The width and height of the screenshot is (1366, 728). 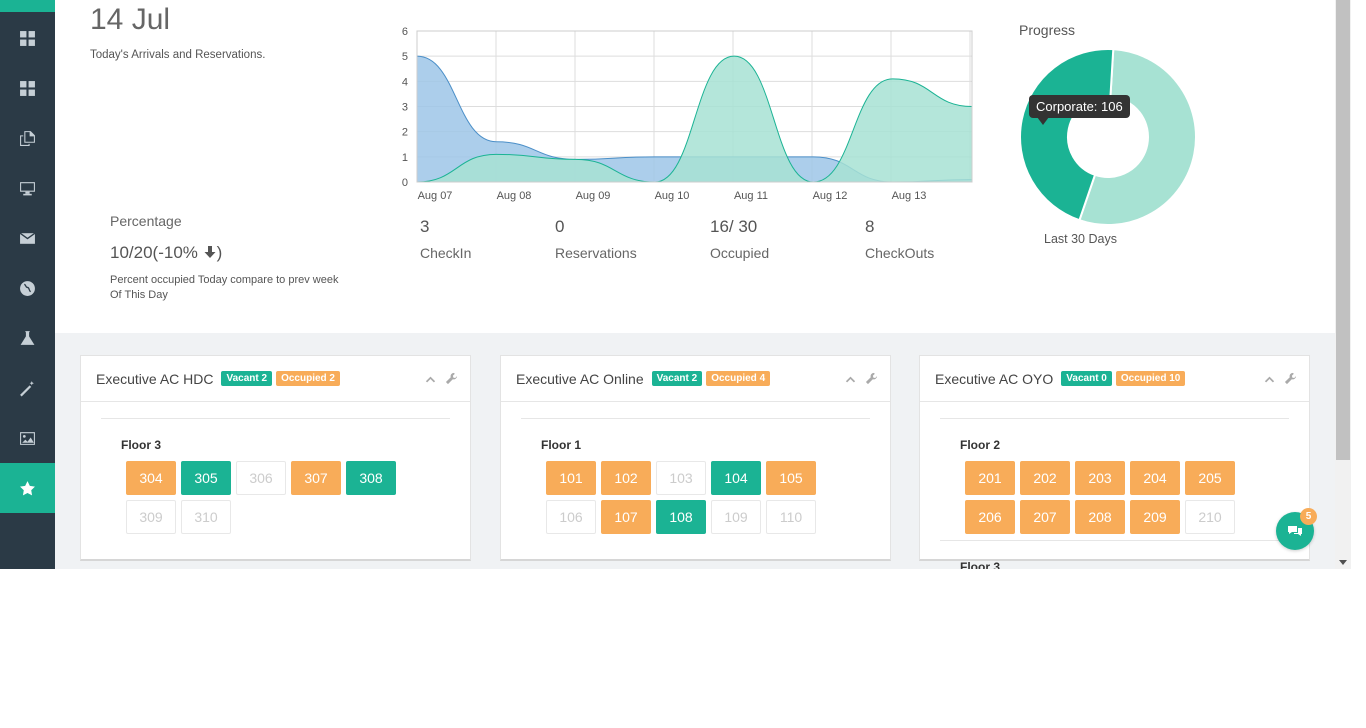 What do you see at coordinates (990, 517) in the screenshot?
I see `room-206: 206` at bounding box center [990, 517].